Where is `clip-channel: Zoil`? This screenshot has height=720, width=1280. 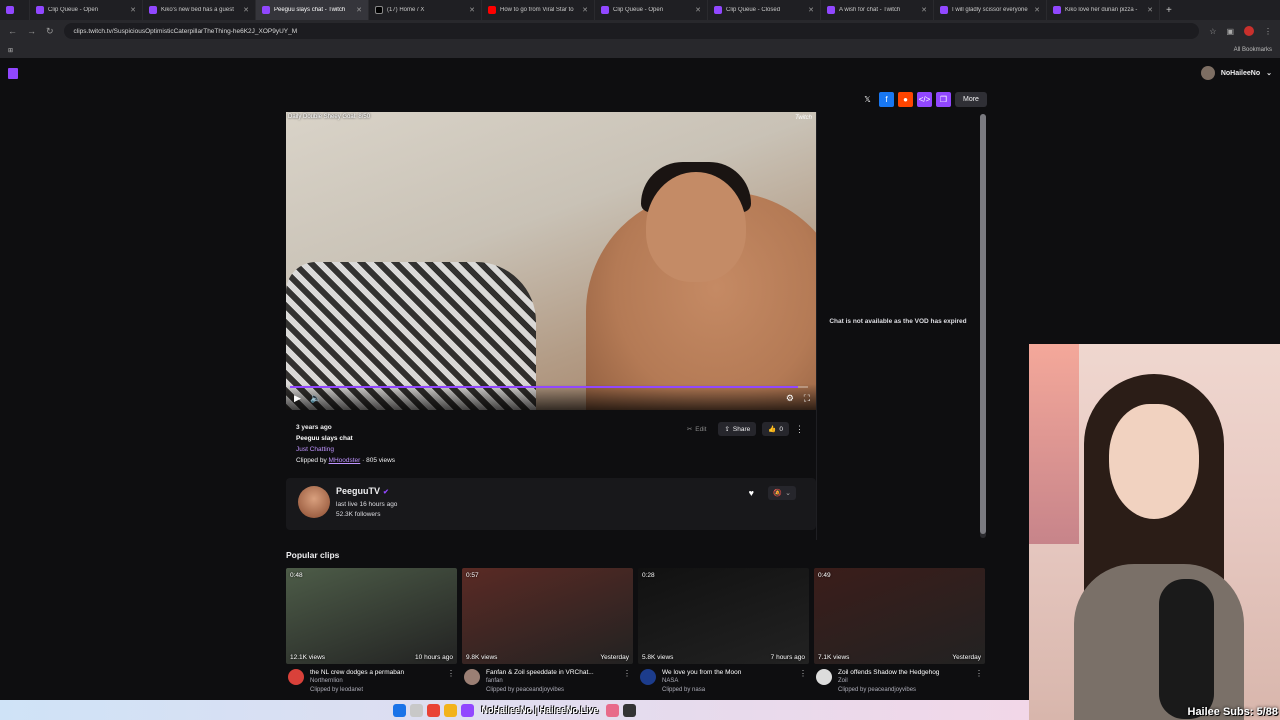 clip-channel: Zoil is located at coordinates (843, 681).